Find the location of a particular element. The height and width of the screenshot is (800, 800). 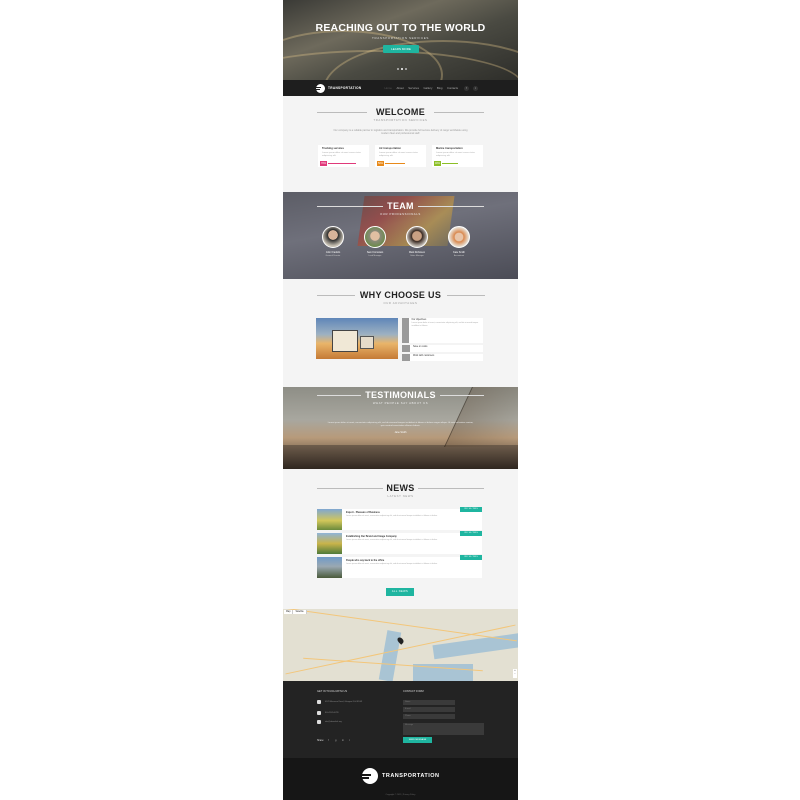

team-member: Mark Robinson Sales Manager is located at coordinates (417, 241).